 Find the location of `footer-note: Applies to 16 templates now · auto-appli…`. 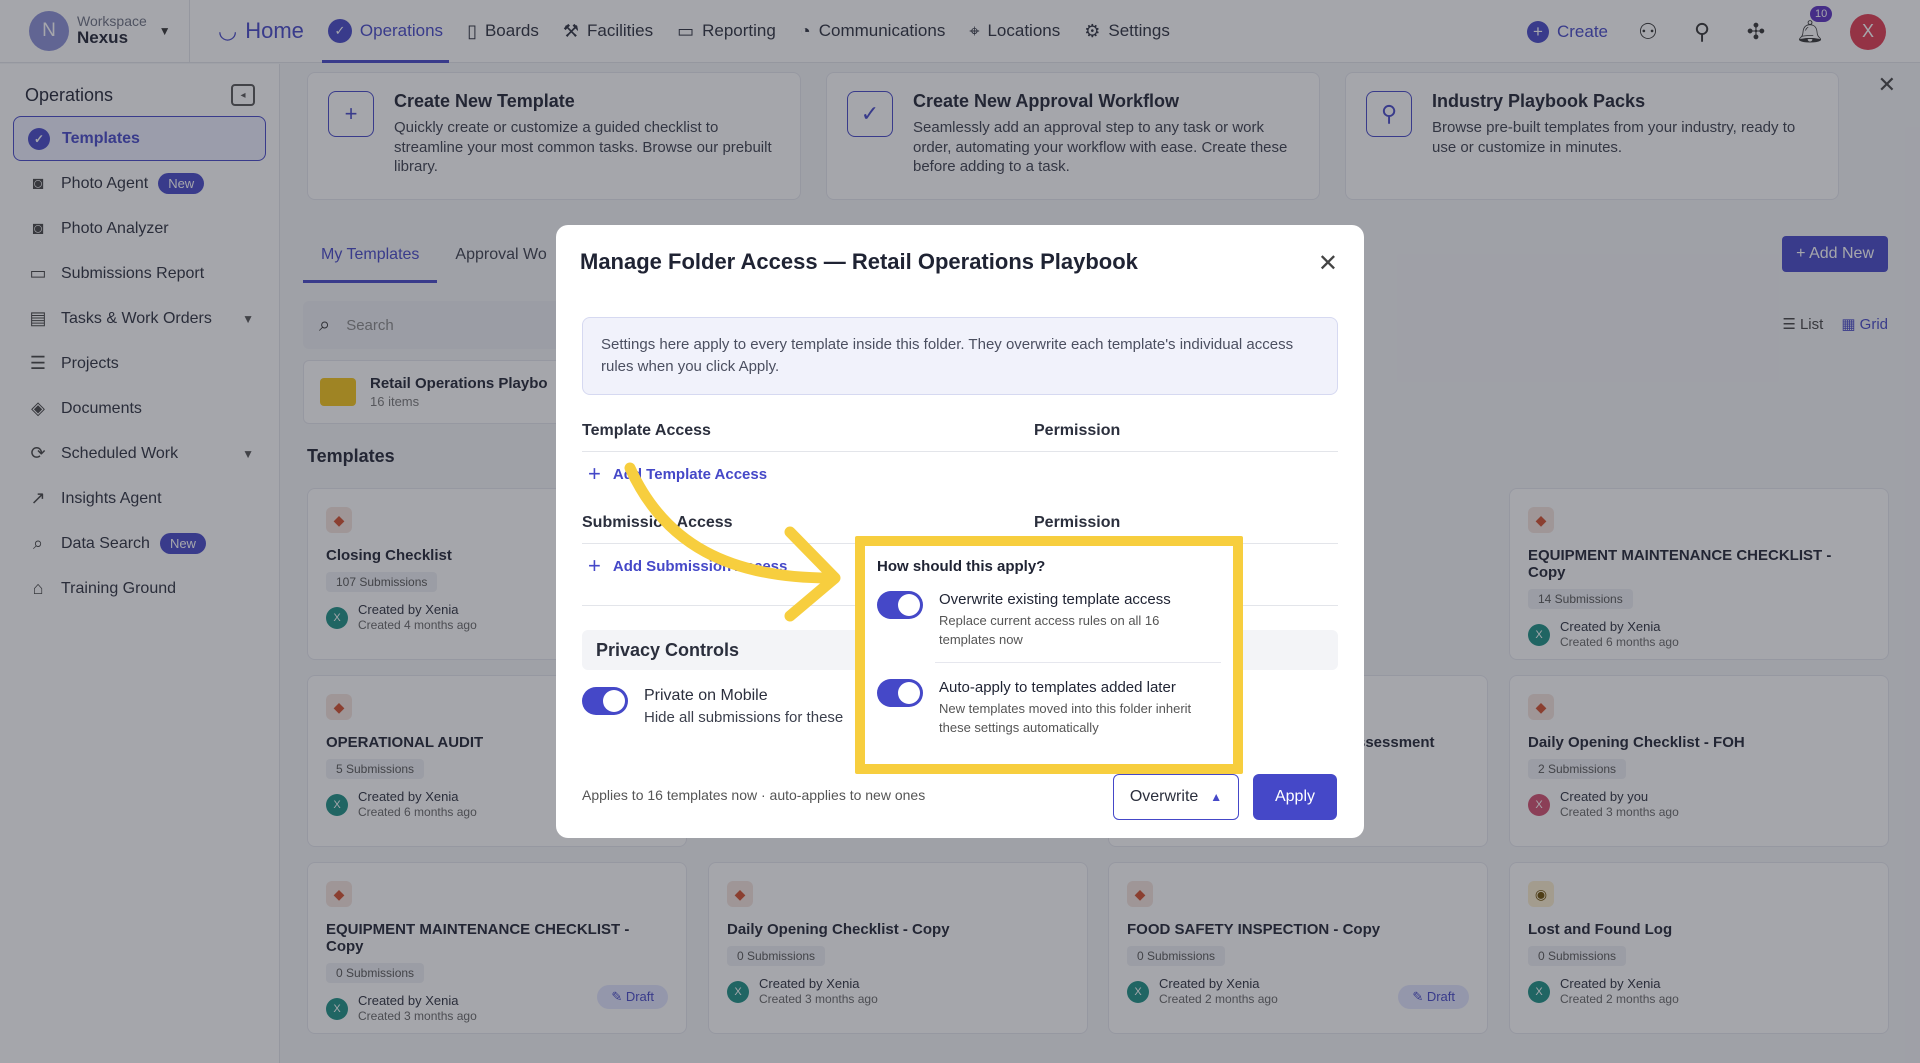

footer-note: Applies to 16 templates now · auto-appli… is located at coordinates (754, 795).